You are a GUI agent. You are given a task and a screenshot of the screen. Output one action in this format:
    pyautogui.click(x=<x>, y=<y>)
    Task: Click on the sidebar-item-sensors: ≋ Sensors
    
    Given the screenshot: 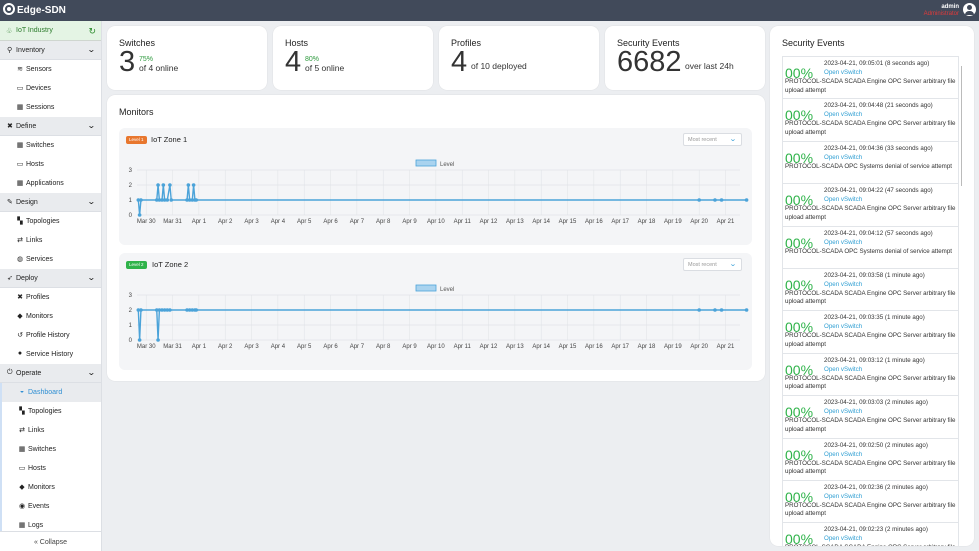 What is the action you would take?
    pyautogui.click(x=50, y=69)
    